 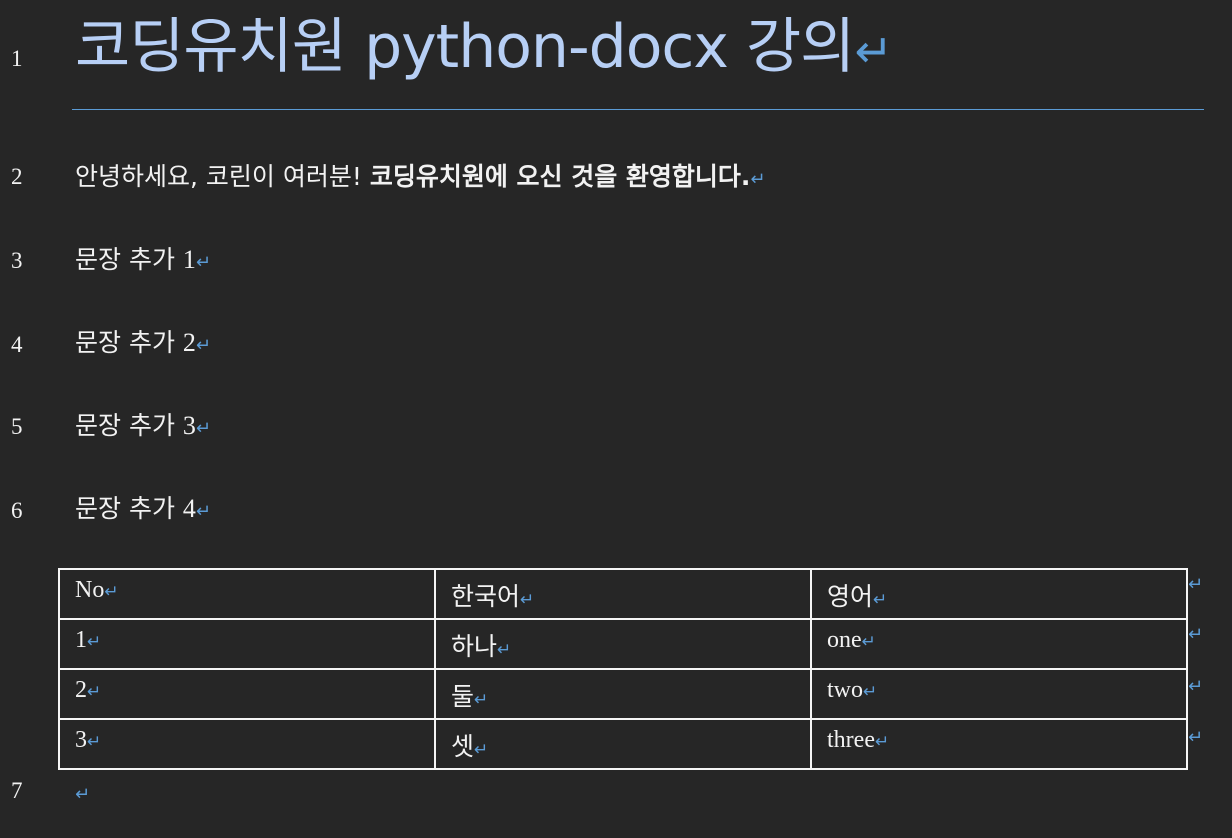 What do you see at coordinates (81, 640) in the screenshot?
I see `cell-text: 1` at bounding box center [81, 640].